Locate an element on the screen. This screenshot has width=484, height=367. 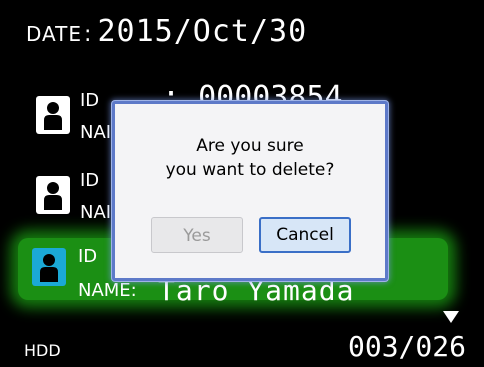
dialog-message: Are you sure you want to delete? is located at coordinates (250, 158).